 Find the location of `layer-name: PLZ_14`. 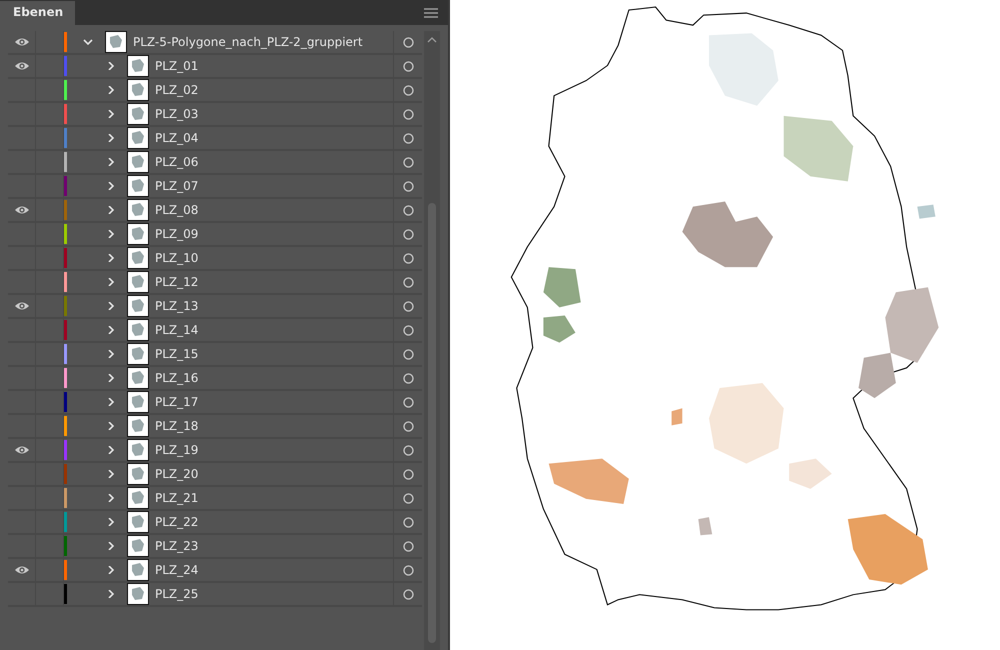

layer-name: PLZ_14 is located at coordinates (176, 330).